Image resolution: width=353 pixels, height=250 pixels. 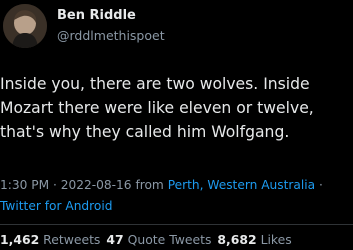 What do you see at coordinates (161, 206) in the screenshot?
I see `tweet-meta-line-2: Twitter for Android` at bounding box center [161, 206].